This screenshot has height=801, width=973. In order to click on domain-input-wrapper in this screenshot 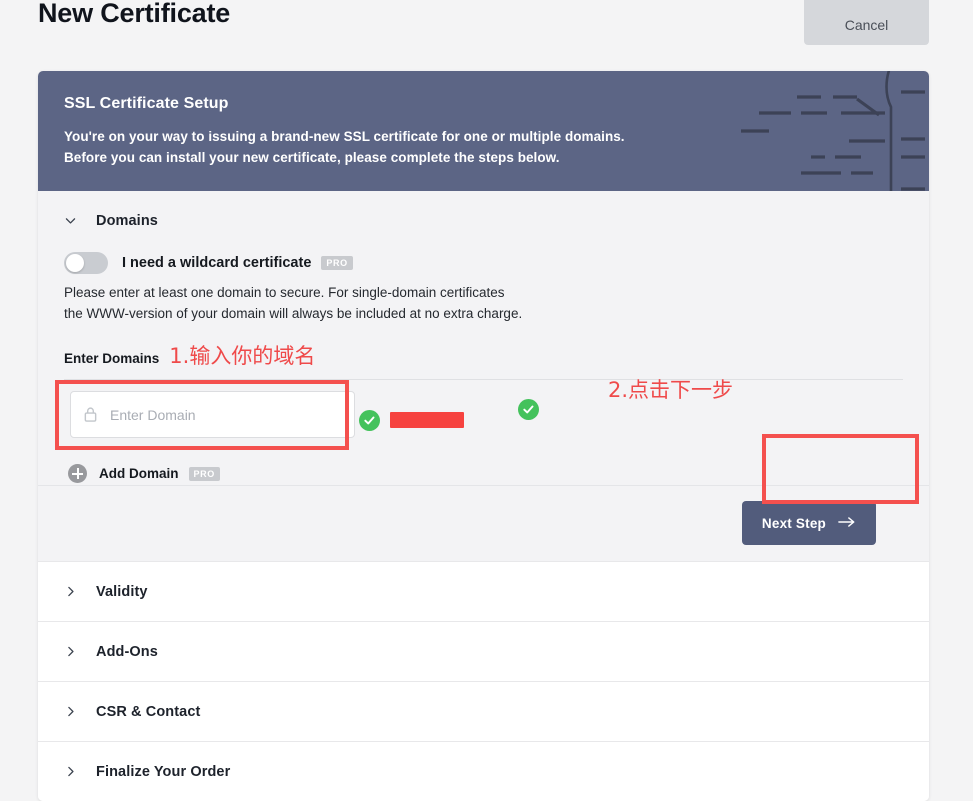, I will do `click(212, 415)`.